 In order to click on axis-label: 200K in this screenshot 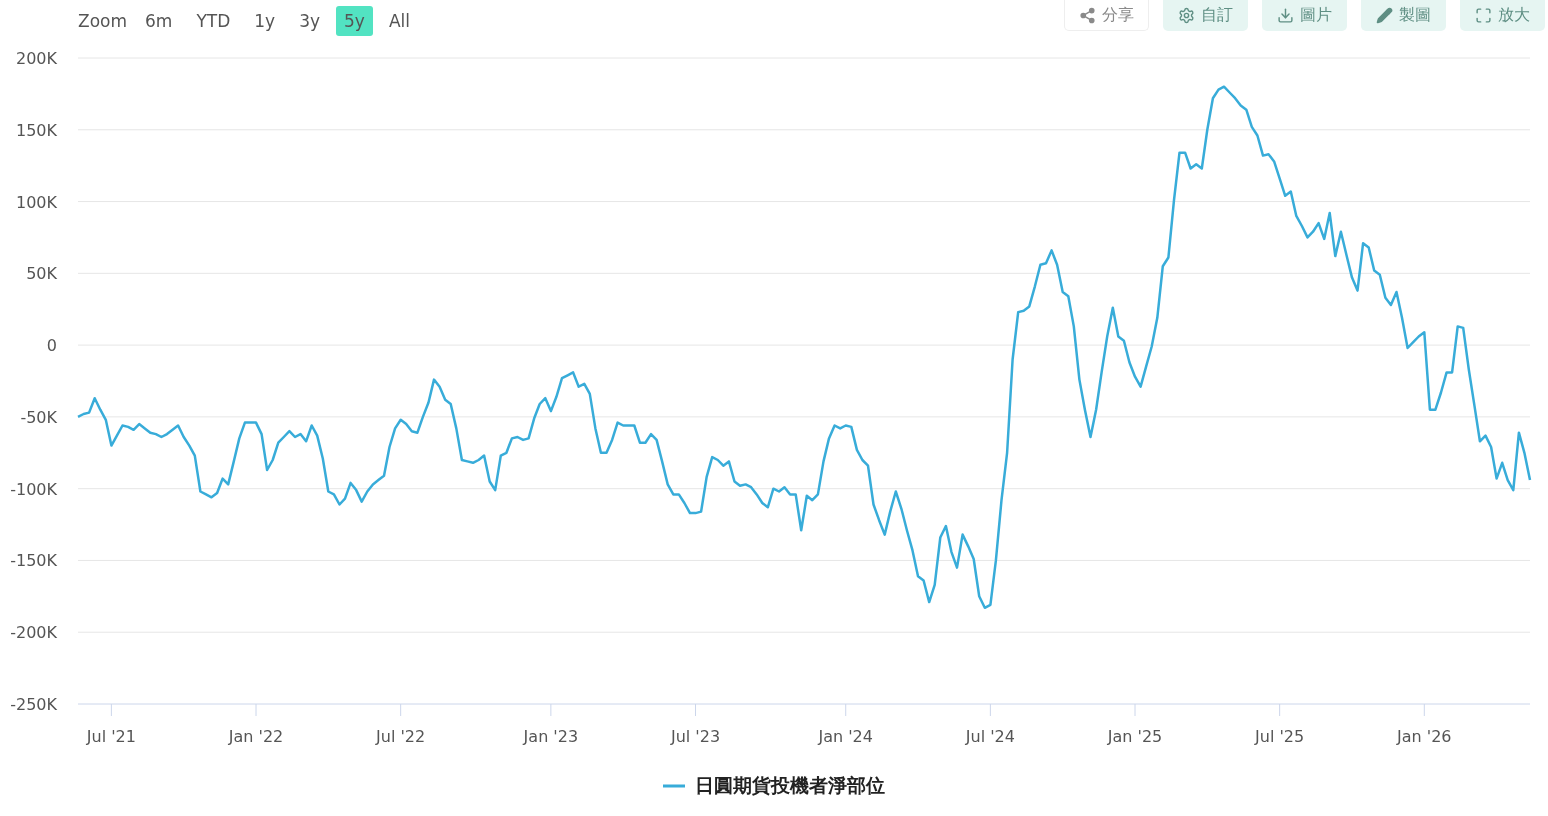, I will do `click(36, 58)`.